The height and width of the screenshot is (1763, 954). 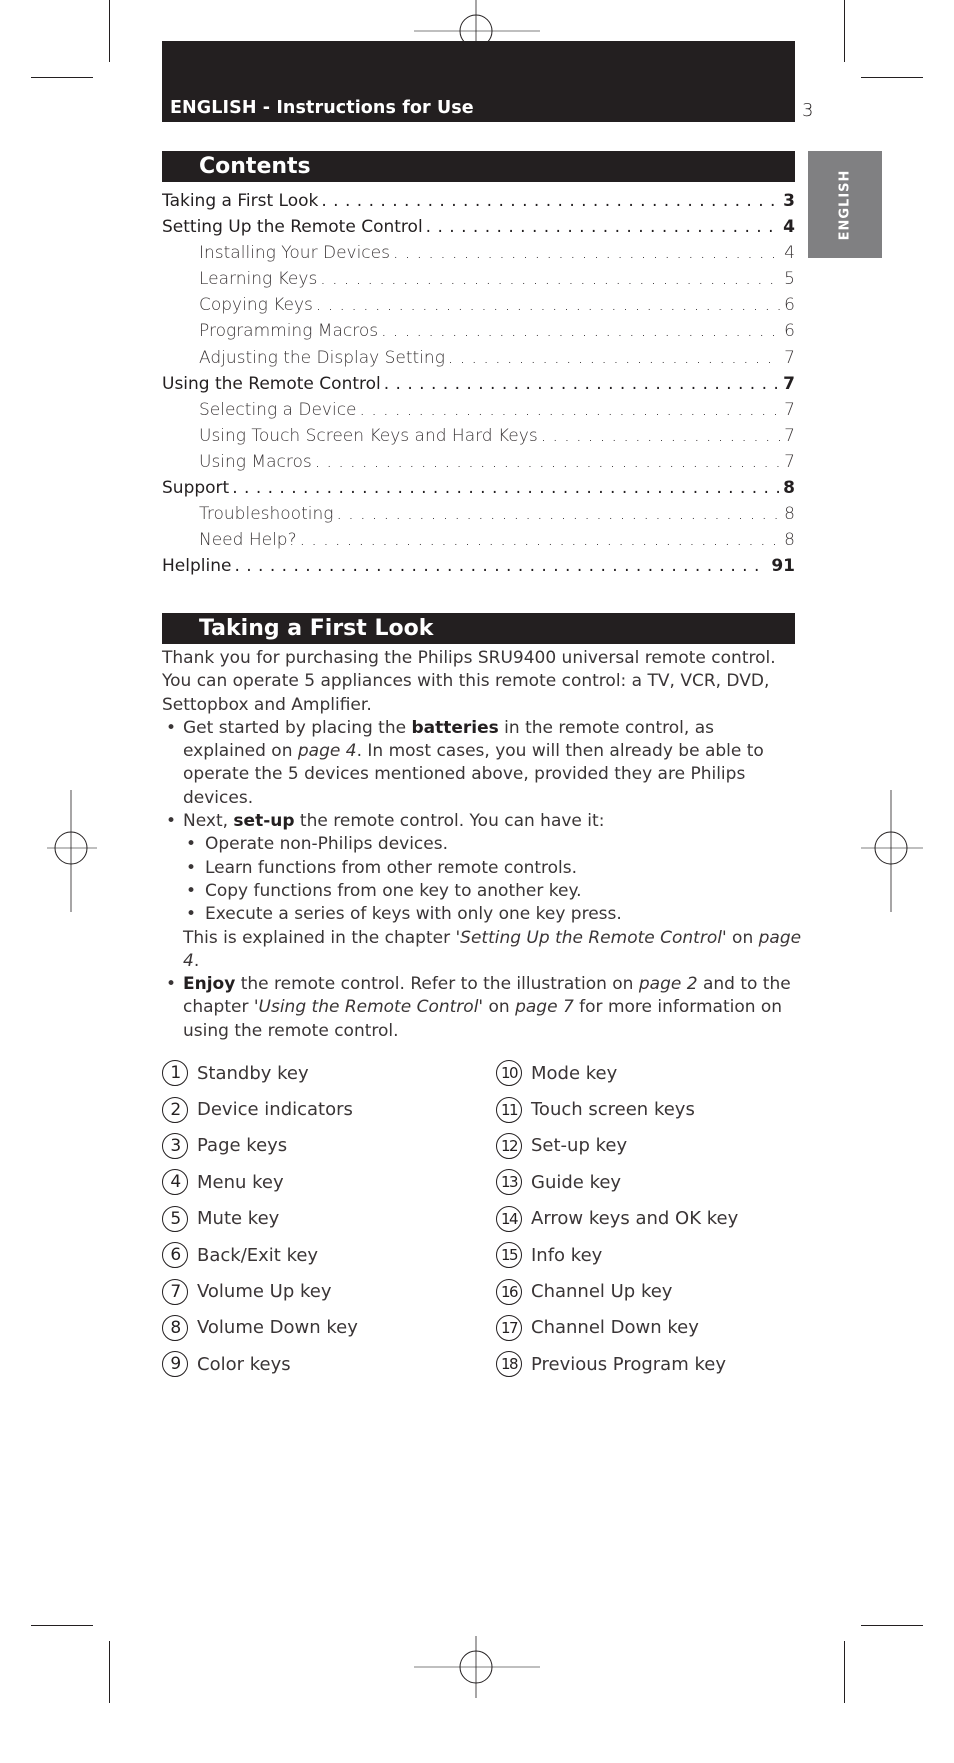 What do you see at coordinates (257, 305) in the screenshot?
I see `toc-entry-label: Copying Keys` at bounding box center [257, 305].